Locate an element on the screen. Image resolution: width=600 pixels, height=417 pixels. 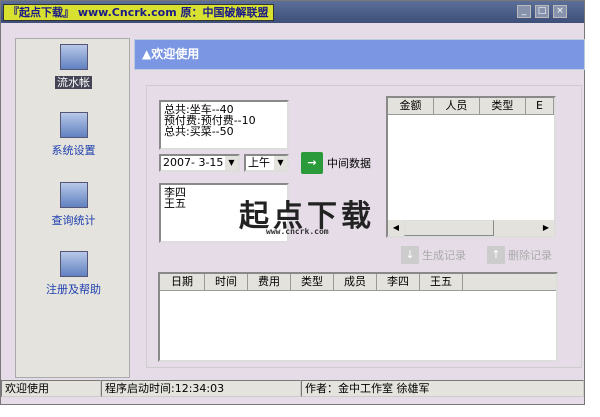
title-banner: 『起点下载』 www.Cncrk.com 原：中国破解联盟 is located at coordinates (138, 12).